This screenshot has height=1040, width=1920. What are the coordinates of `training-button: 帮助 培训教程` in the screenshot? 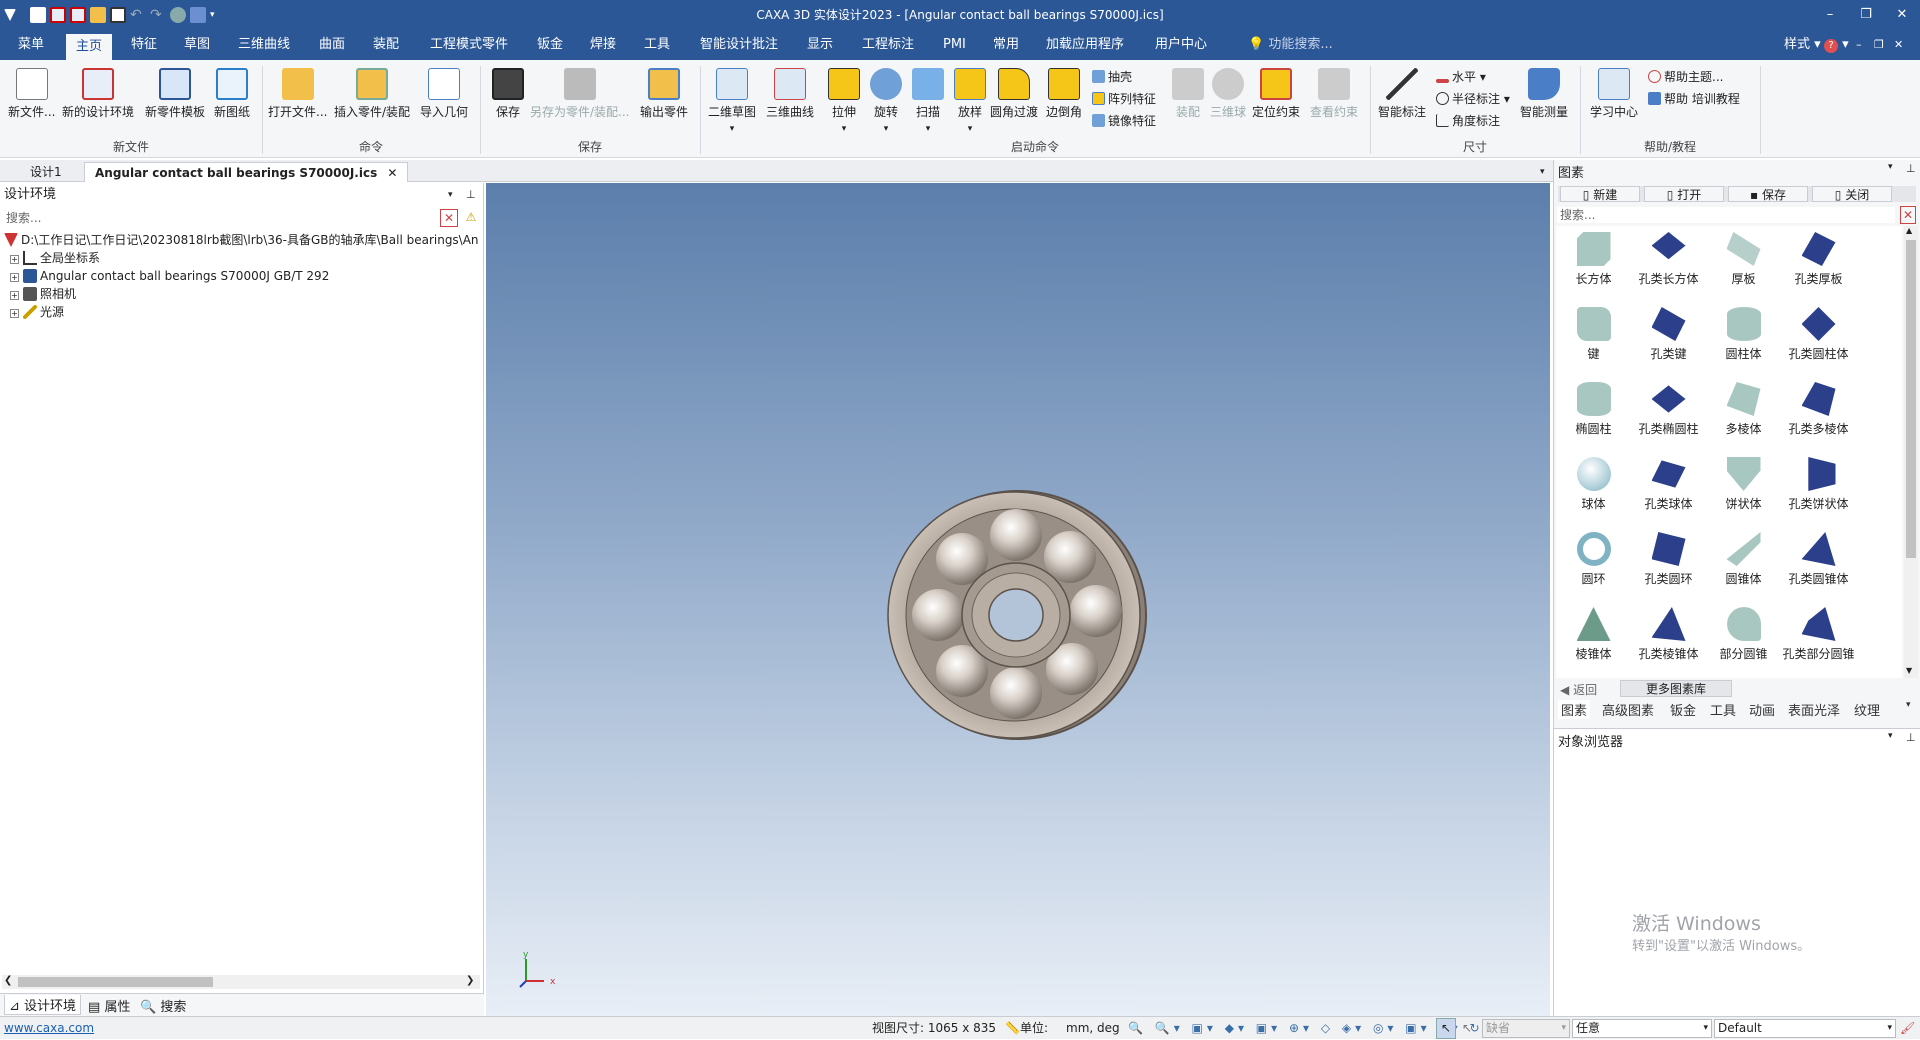 It's located at (1694, 98).